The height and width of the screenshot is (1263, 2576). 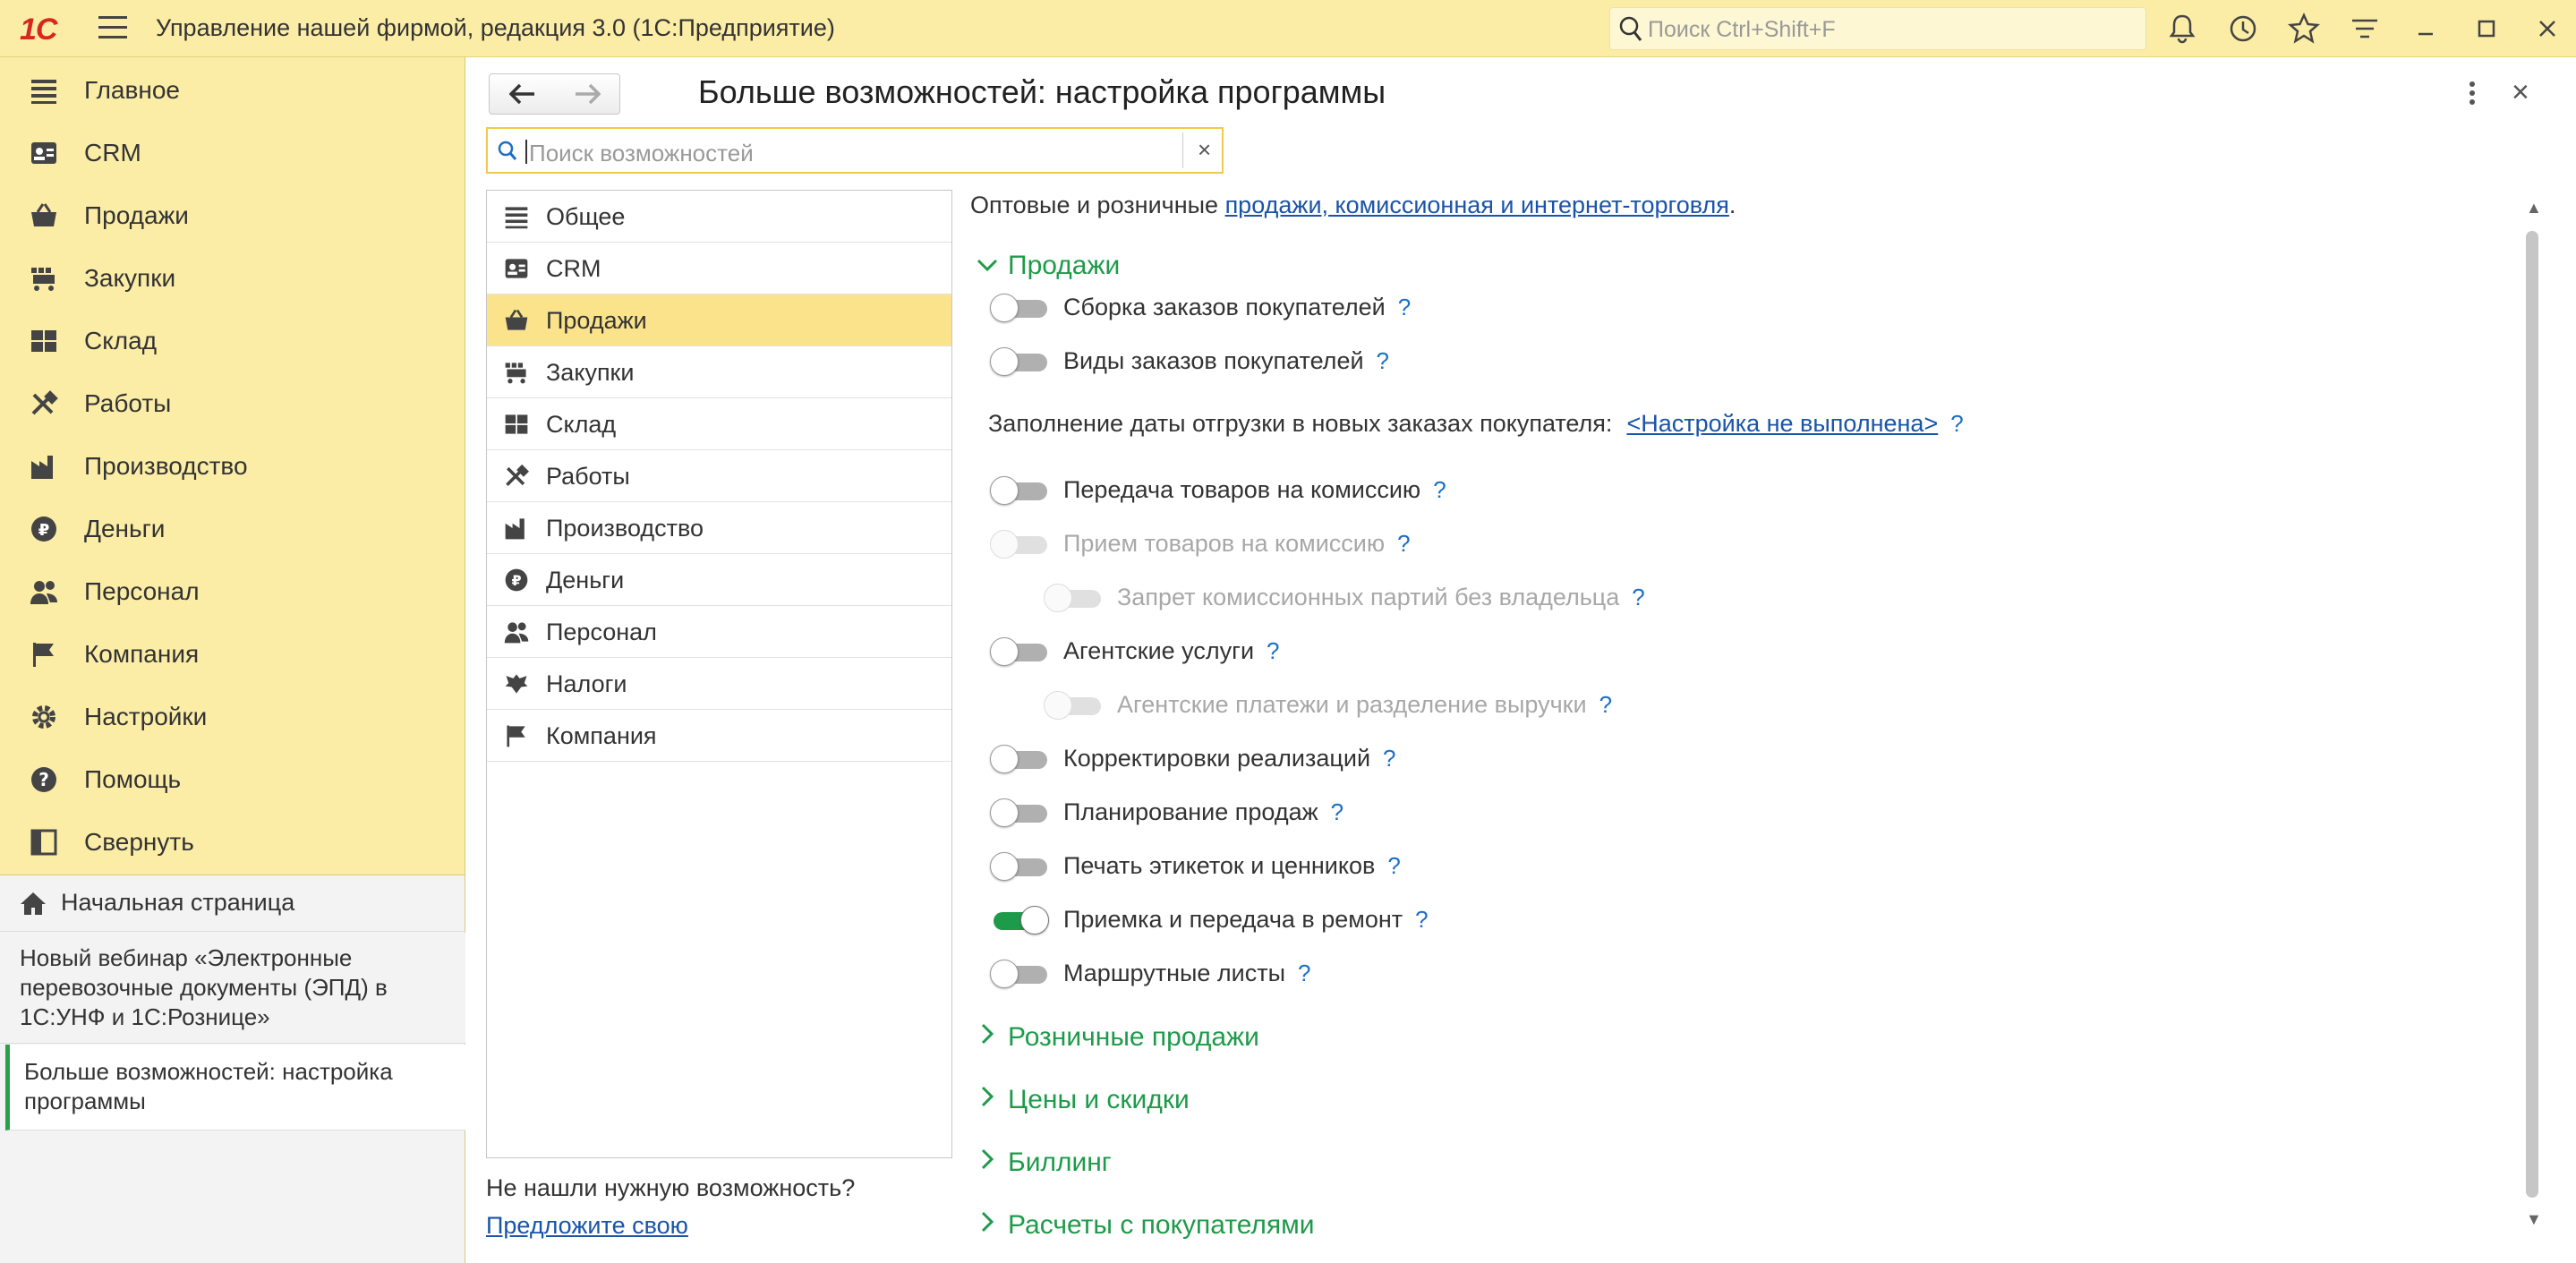 I want to click on menu-icon, so click(x=112, y=29).